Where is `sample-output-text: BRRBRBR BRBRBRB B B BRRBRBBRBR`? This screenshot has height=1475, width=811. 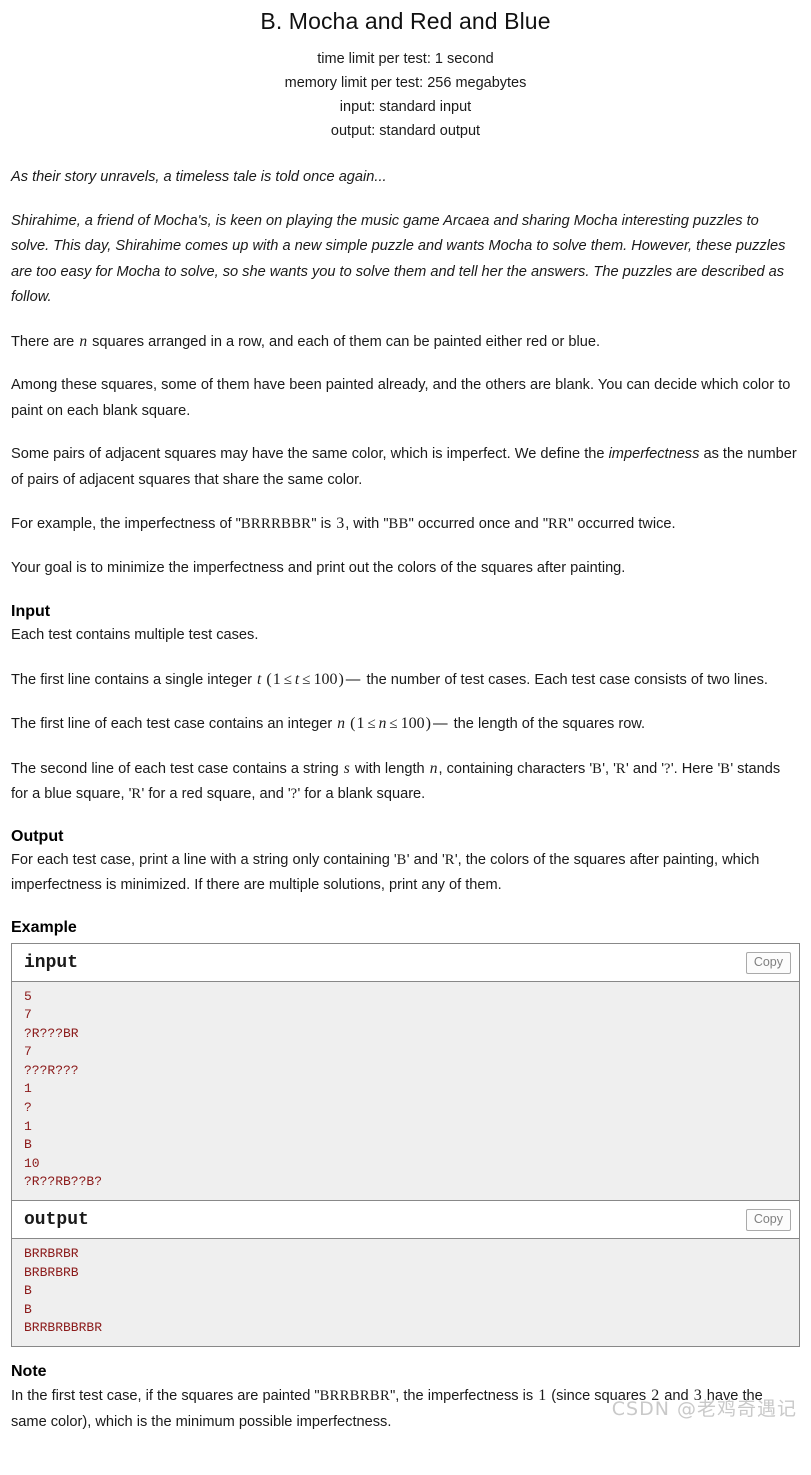
sample-output-text: BRRBRBR BRBRBRB B B BRRBRBBRBR is located at coordinates (405, 1292).